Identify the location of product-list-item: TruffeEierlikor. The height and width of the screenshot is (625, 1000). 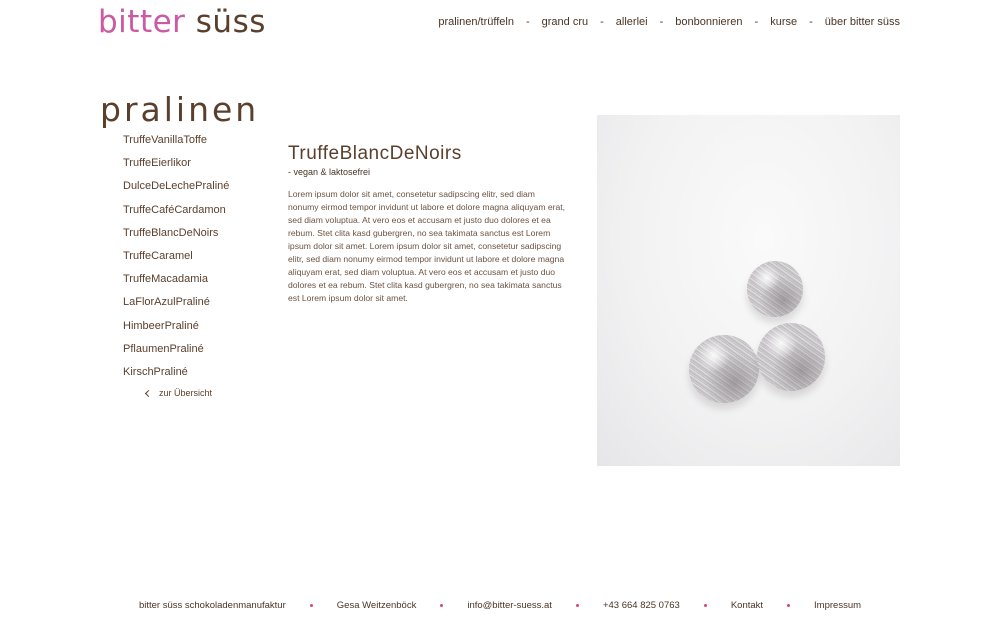
(176, 167).